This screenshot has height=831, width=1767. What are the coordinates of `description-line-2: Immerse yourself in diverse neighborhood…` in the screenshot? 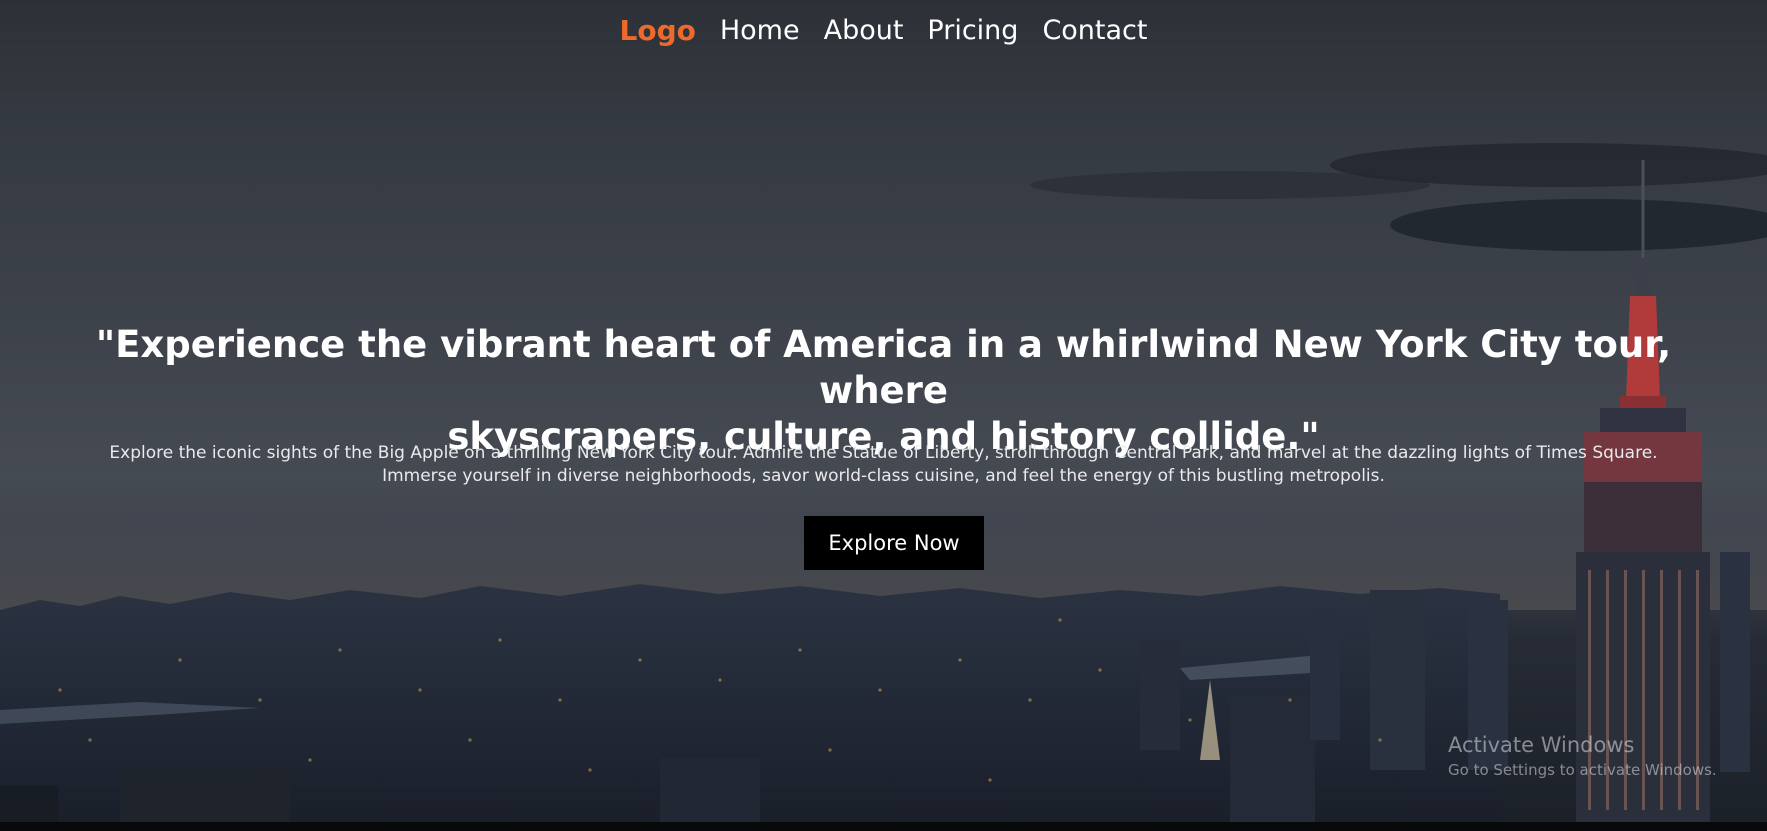 It's located at (883, 476).